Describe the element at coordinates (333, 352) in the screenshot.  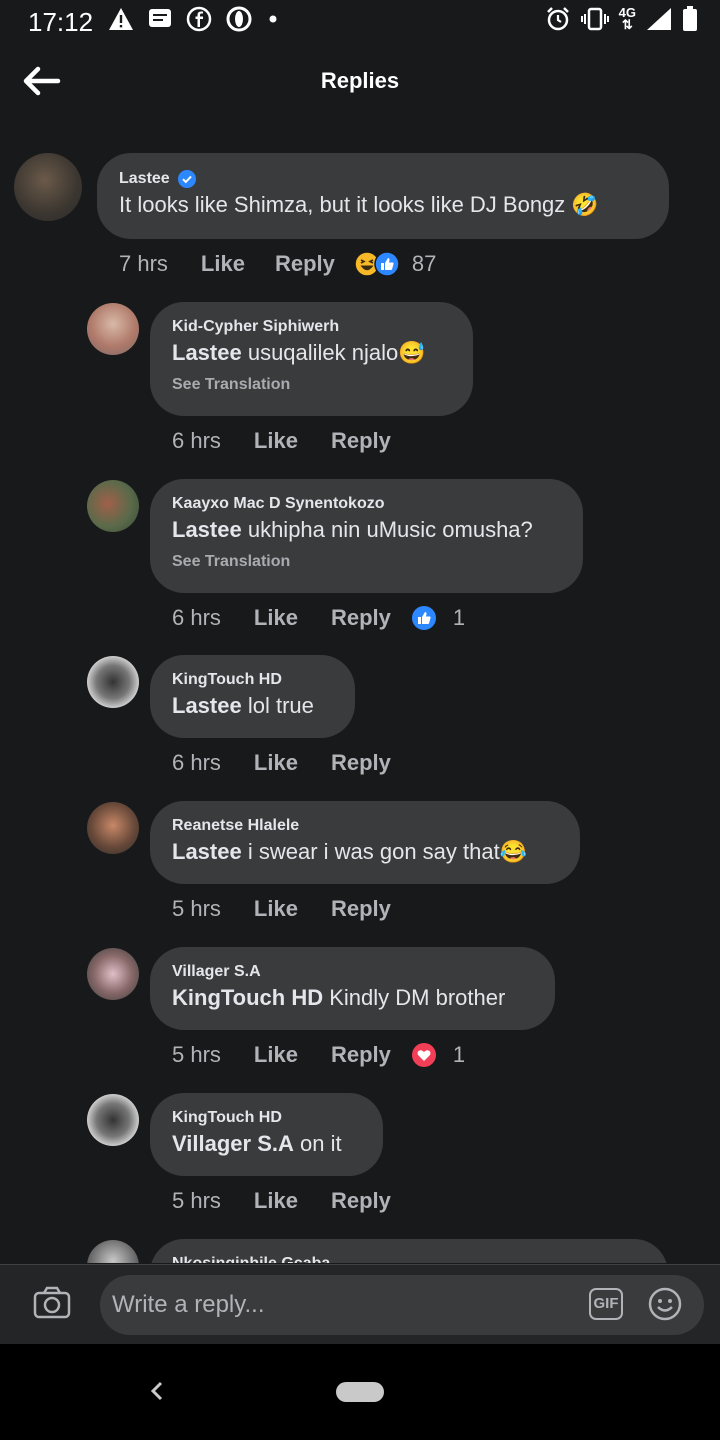
I see `comment-text: usuqalilek njalo😅` at that location.